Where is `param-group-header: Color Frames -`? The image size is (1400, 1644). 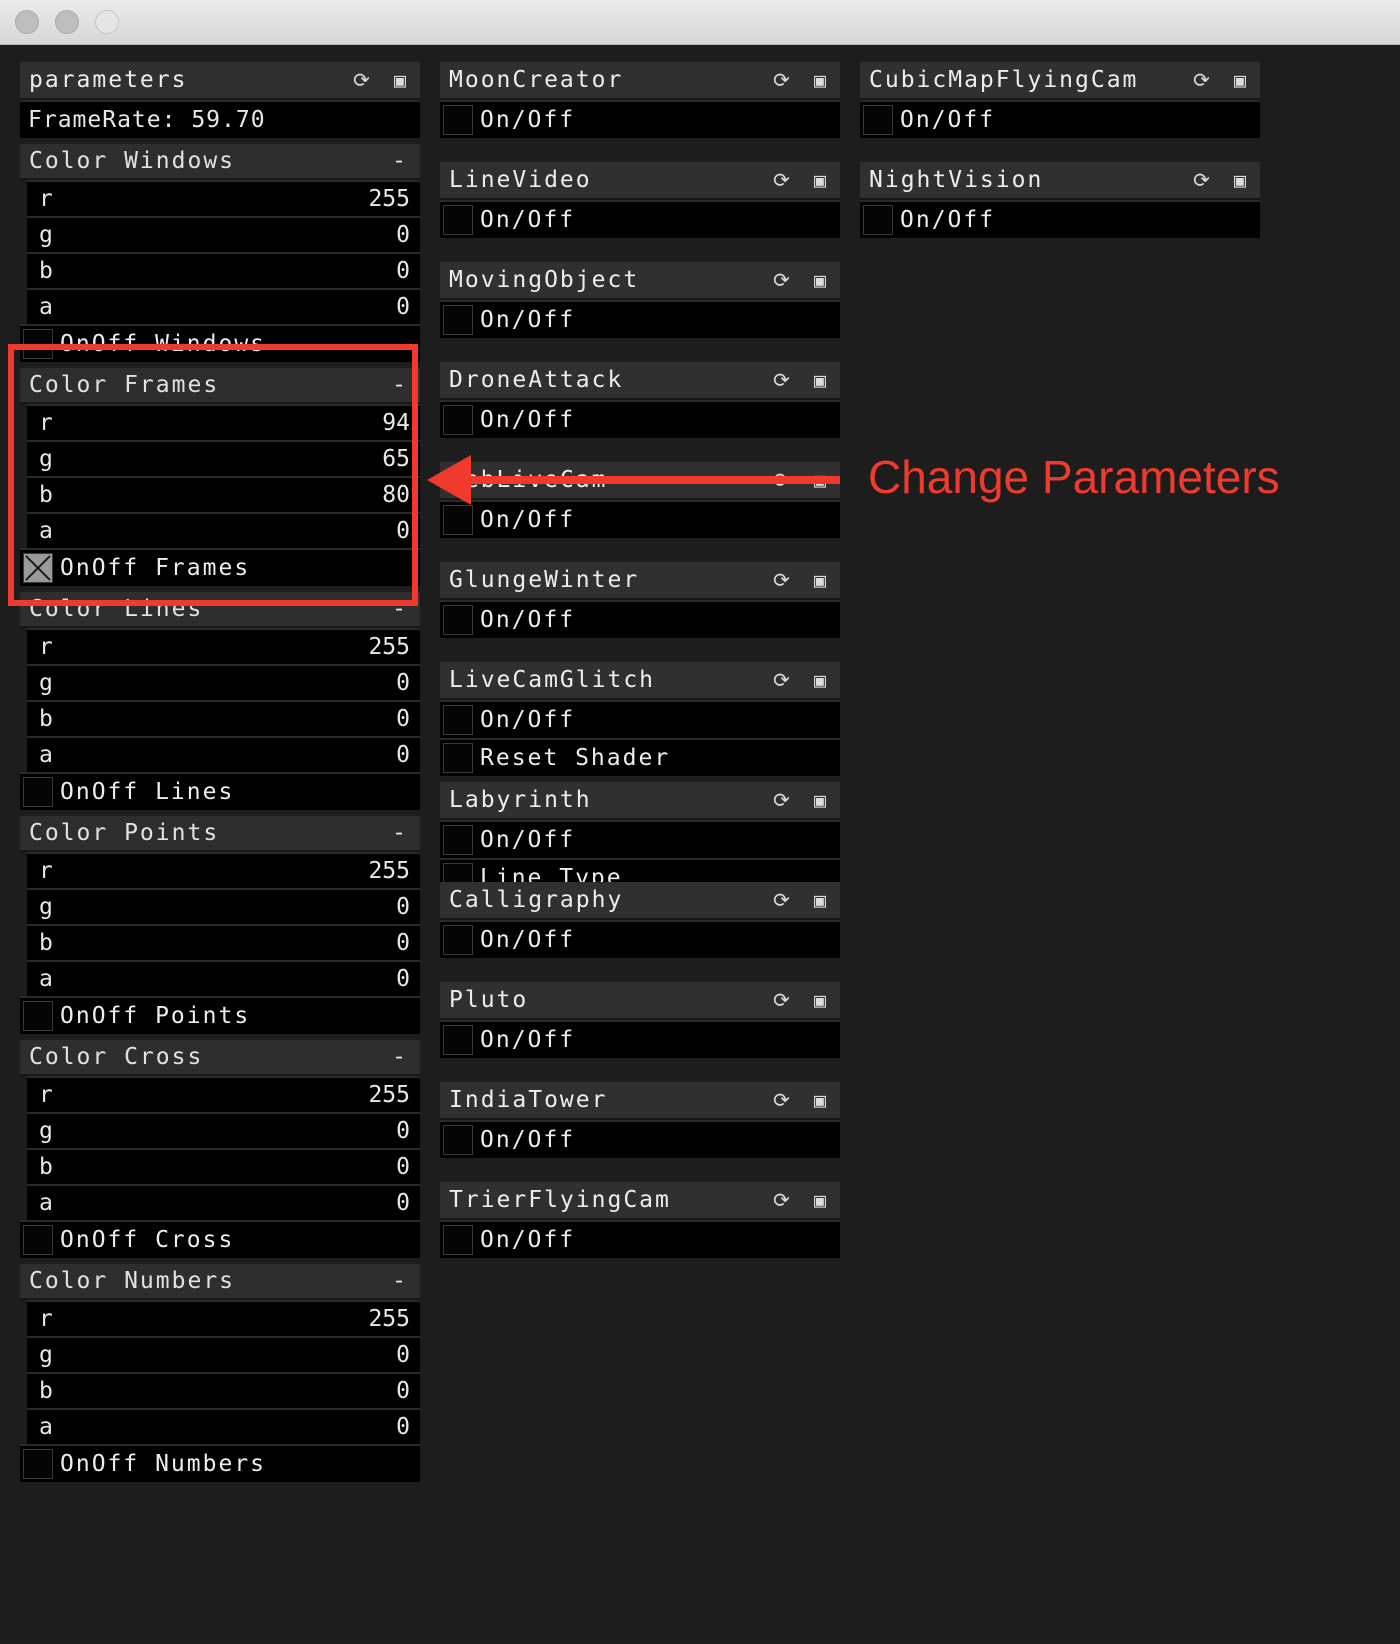 param-group-header: Color Frames - is located at coordinates (220, 386).